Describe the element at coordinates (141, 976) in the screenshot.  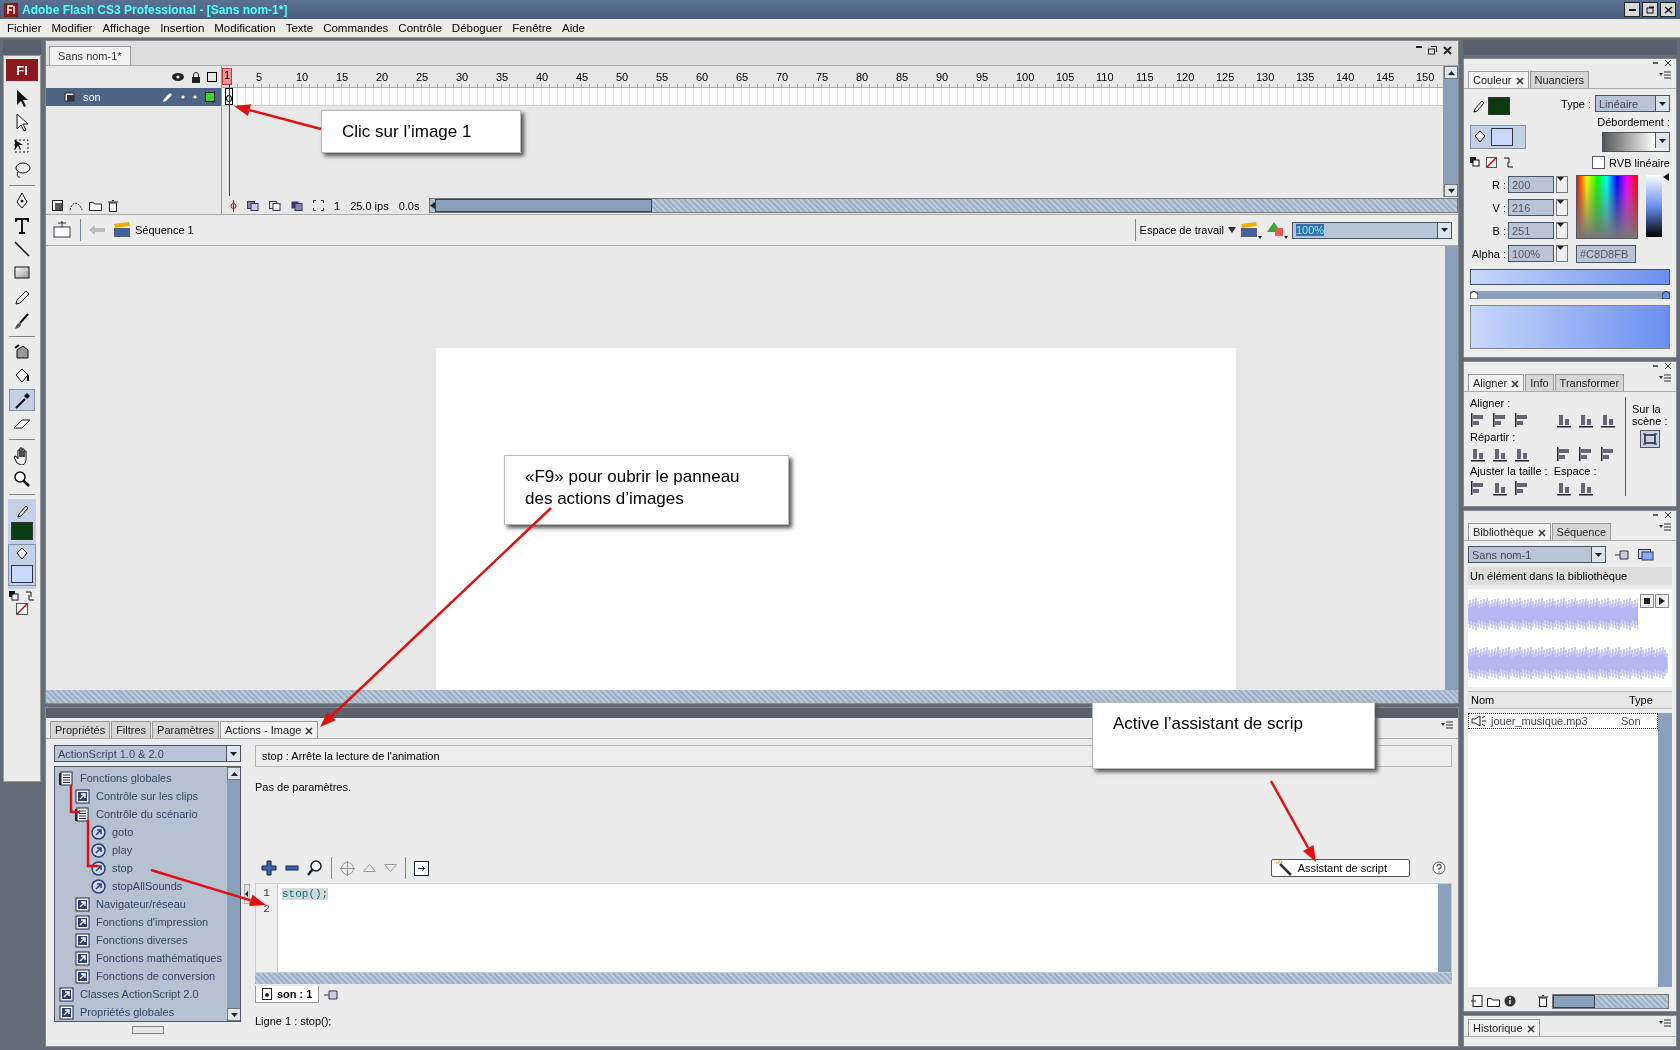
I see `tree-item: Fonctions de conversion` at that location.